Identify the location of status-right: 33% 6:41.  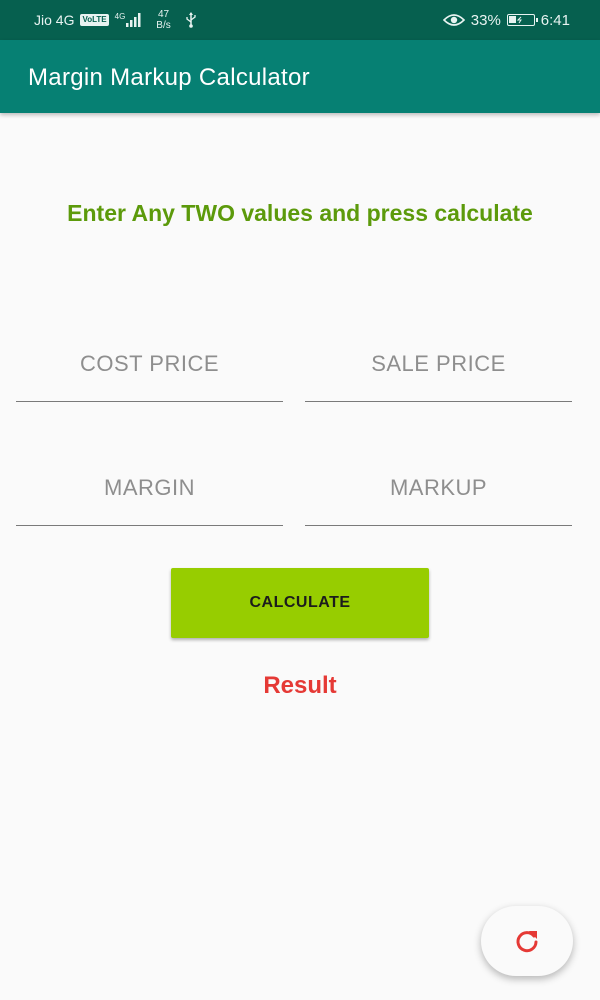
(506, 20).